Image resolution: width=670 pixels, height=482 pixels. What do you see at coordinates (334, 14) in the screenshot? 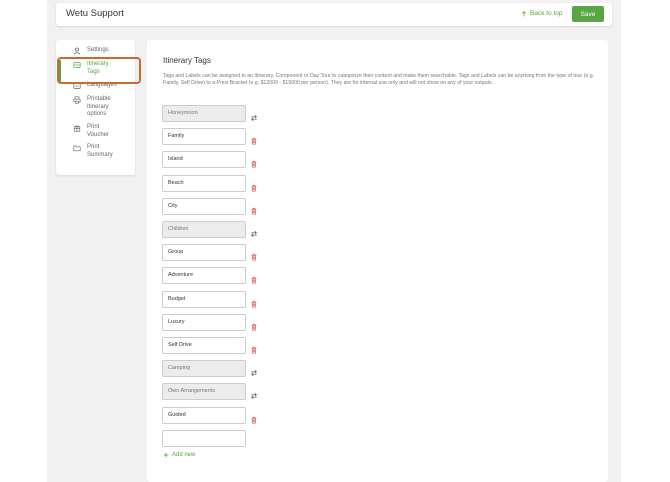
I see `top-bar: Wetu Support Back to top Save` at bounding box center [334, 14].